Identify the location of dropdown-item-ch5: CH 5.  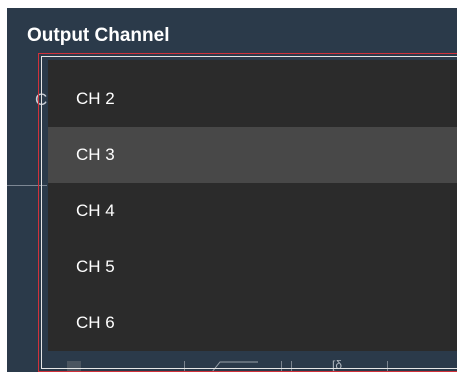
(252, 267).